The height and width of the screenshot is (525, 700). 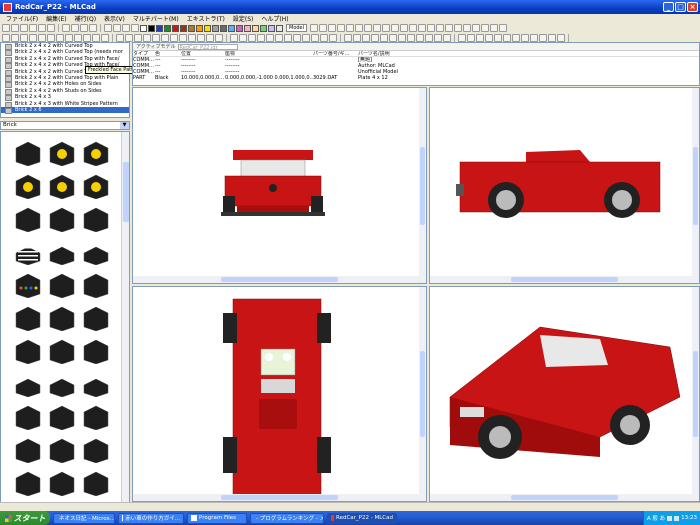 What do you see at coordinates (564, 185) in the screenshot?
I see `viewport-side` at bounding box center [564, 185].